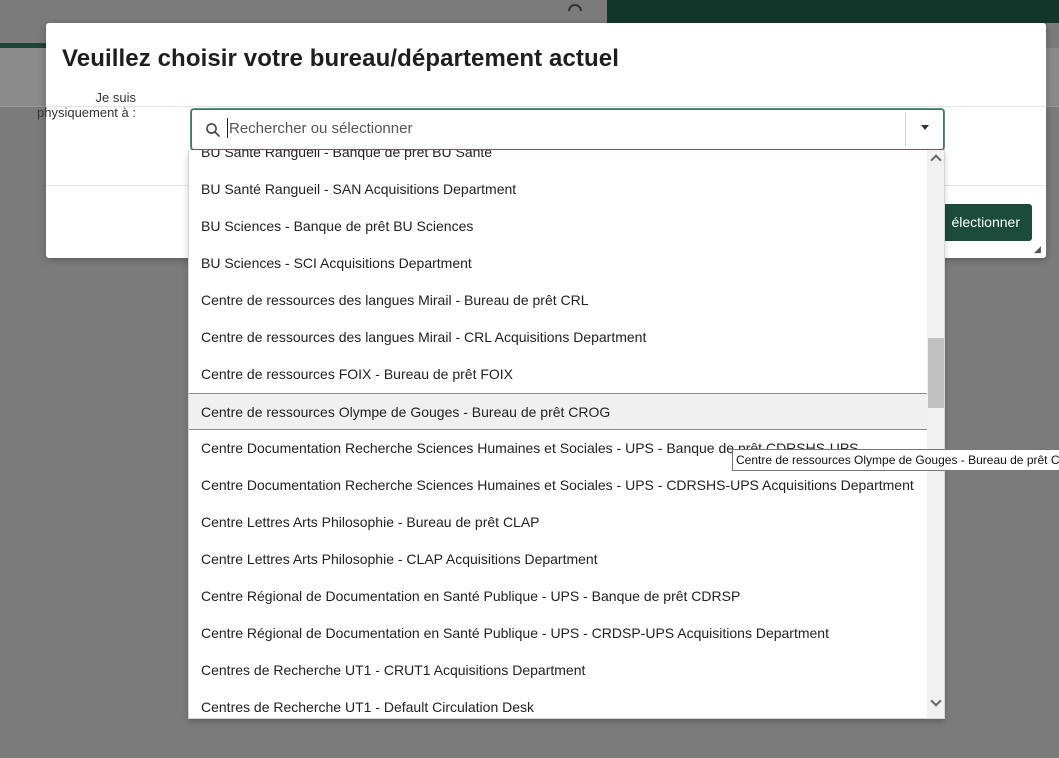 This screenshot has width=1059, height=758. I want to click on dropdown-option: BU Sciences - Banque de prêt BU Sciences, so click(558, 226).